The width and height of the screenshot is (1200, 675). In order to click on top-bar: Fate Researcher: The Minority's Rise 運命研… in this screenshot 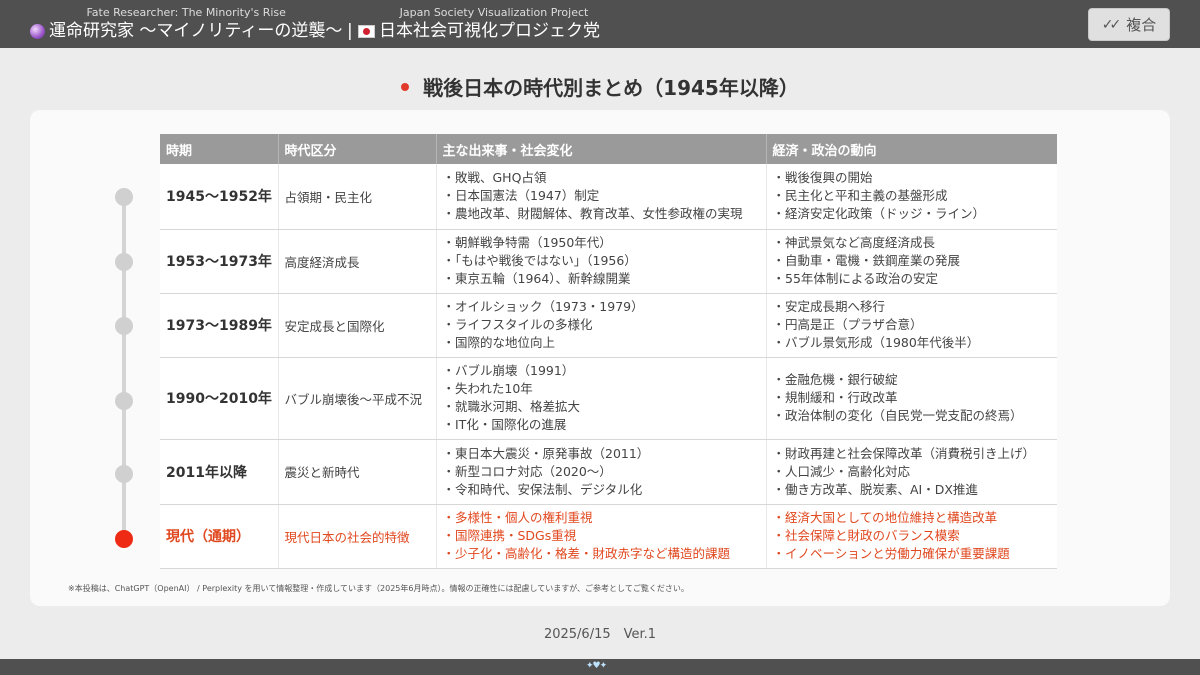, I will do `click(600, 24)`.